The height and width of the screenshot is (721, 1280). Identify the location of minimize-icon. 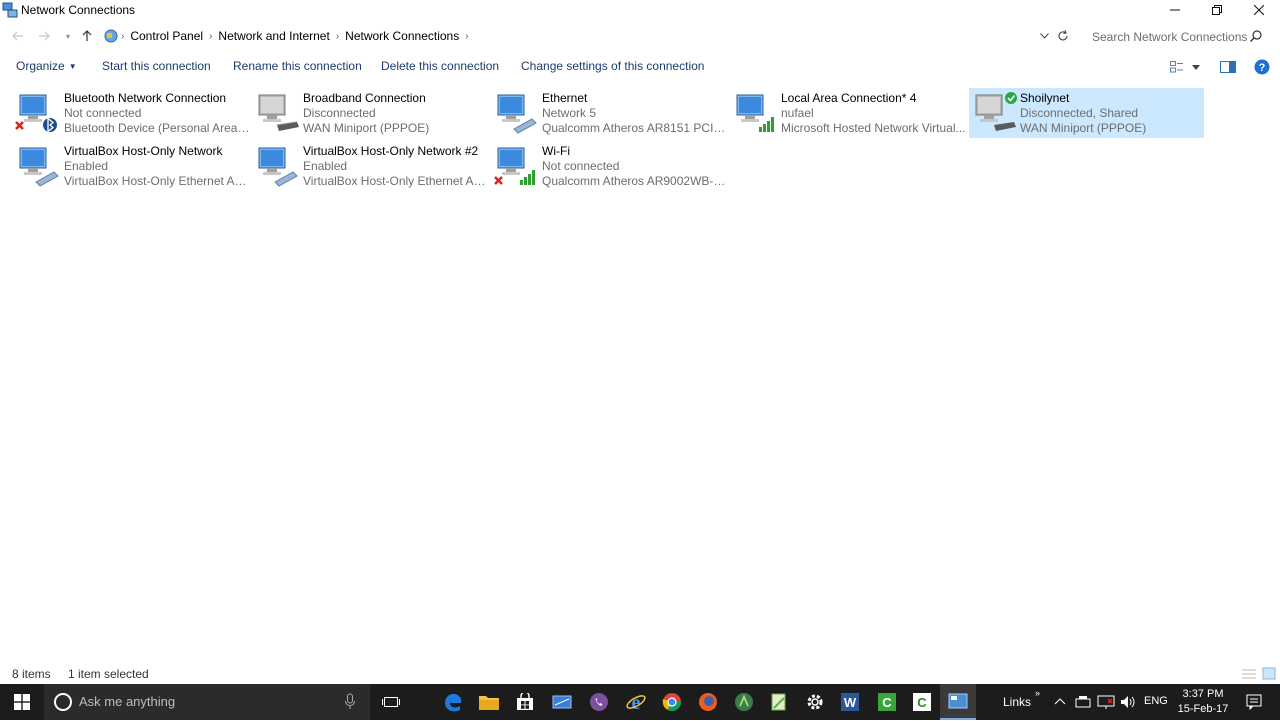
(1175, 10).